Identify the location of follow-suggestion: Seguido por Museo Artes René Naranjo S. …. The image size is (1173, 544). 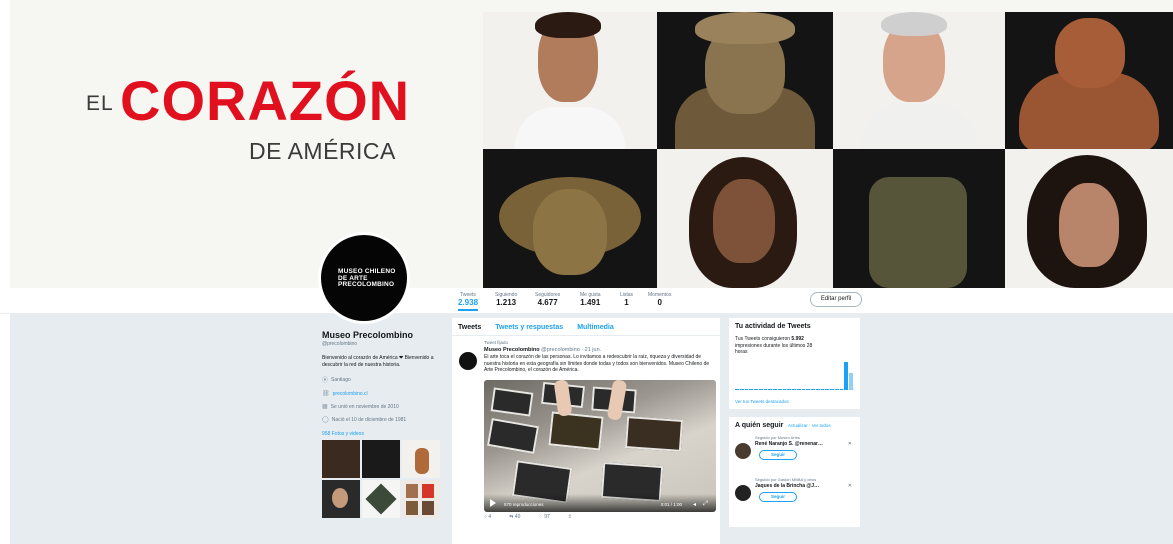
(794, 453).